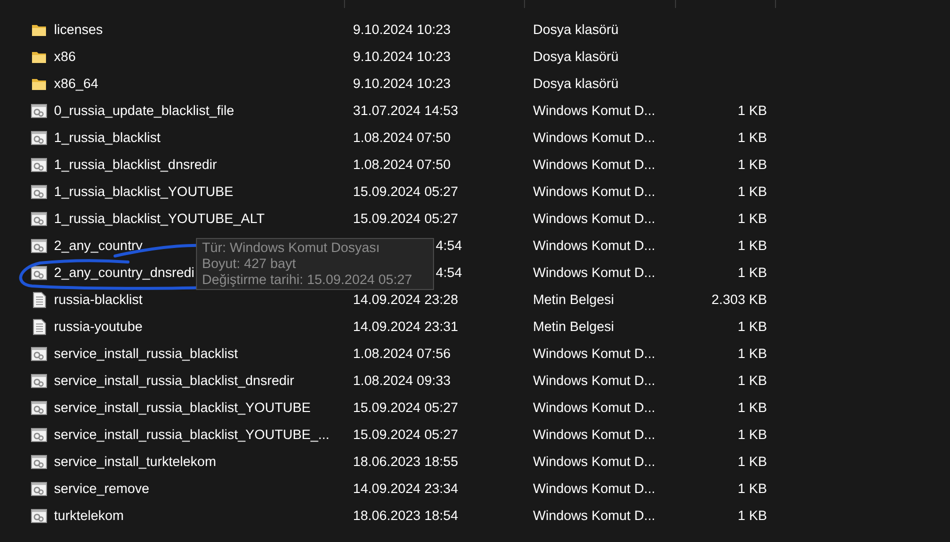 The width and height of the screenshot is (950, 542). Describe the element at coordinates (144, 191) in the screenshot. I see `file-name: 1_russia_blacklist_YOUTUBE` at that location.